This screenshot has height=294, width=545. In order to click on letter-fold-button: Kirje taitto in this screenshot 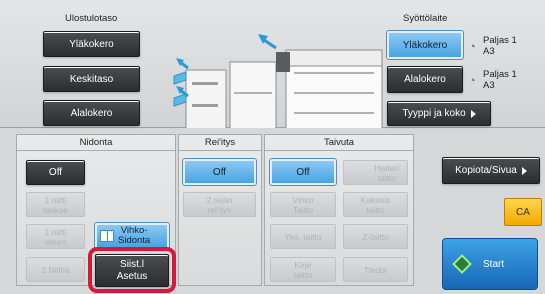, I will do `click(303, 269)`.